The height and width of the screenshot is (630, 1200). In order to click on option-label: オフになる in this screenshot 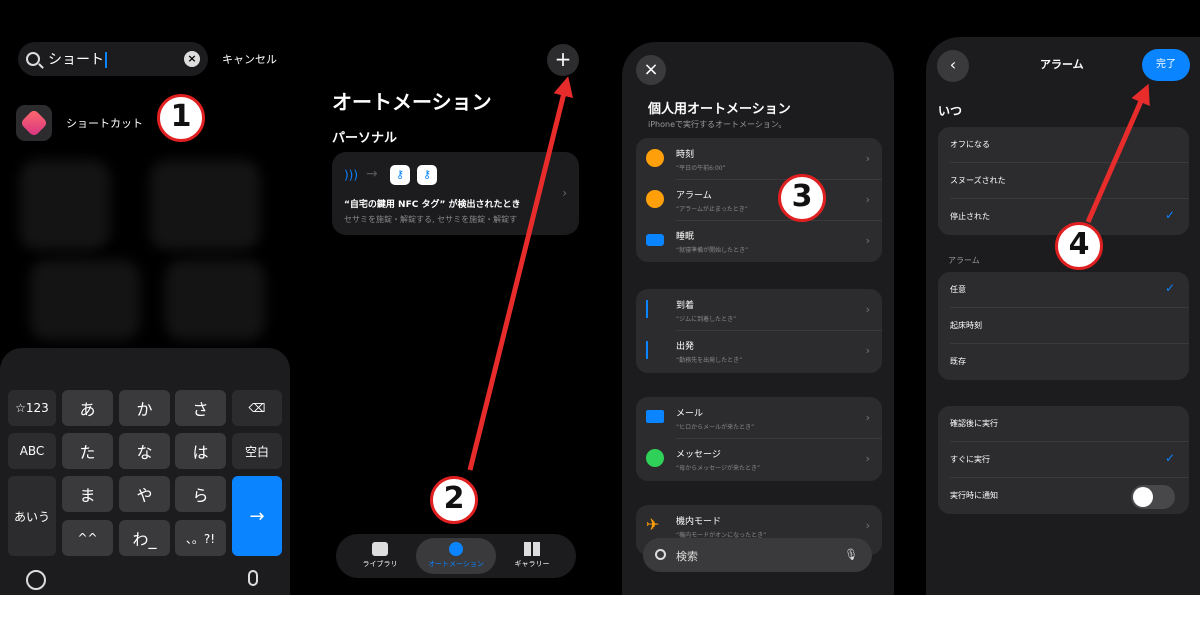, I will do `click(970, 144)`.